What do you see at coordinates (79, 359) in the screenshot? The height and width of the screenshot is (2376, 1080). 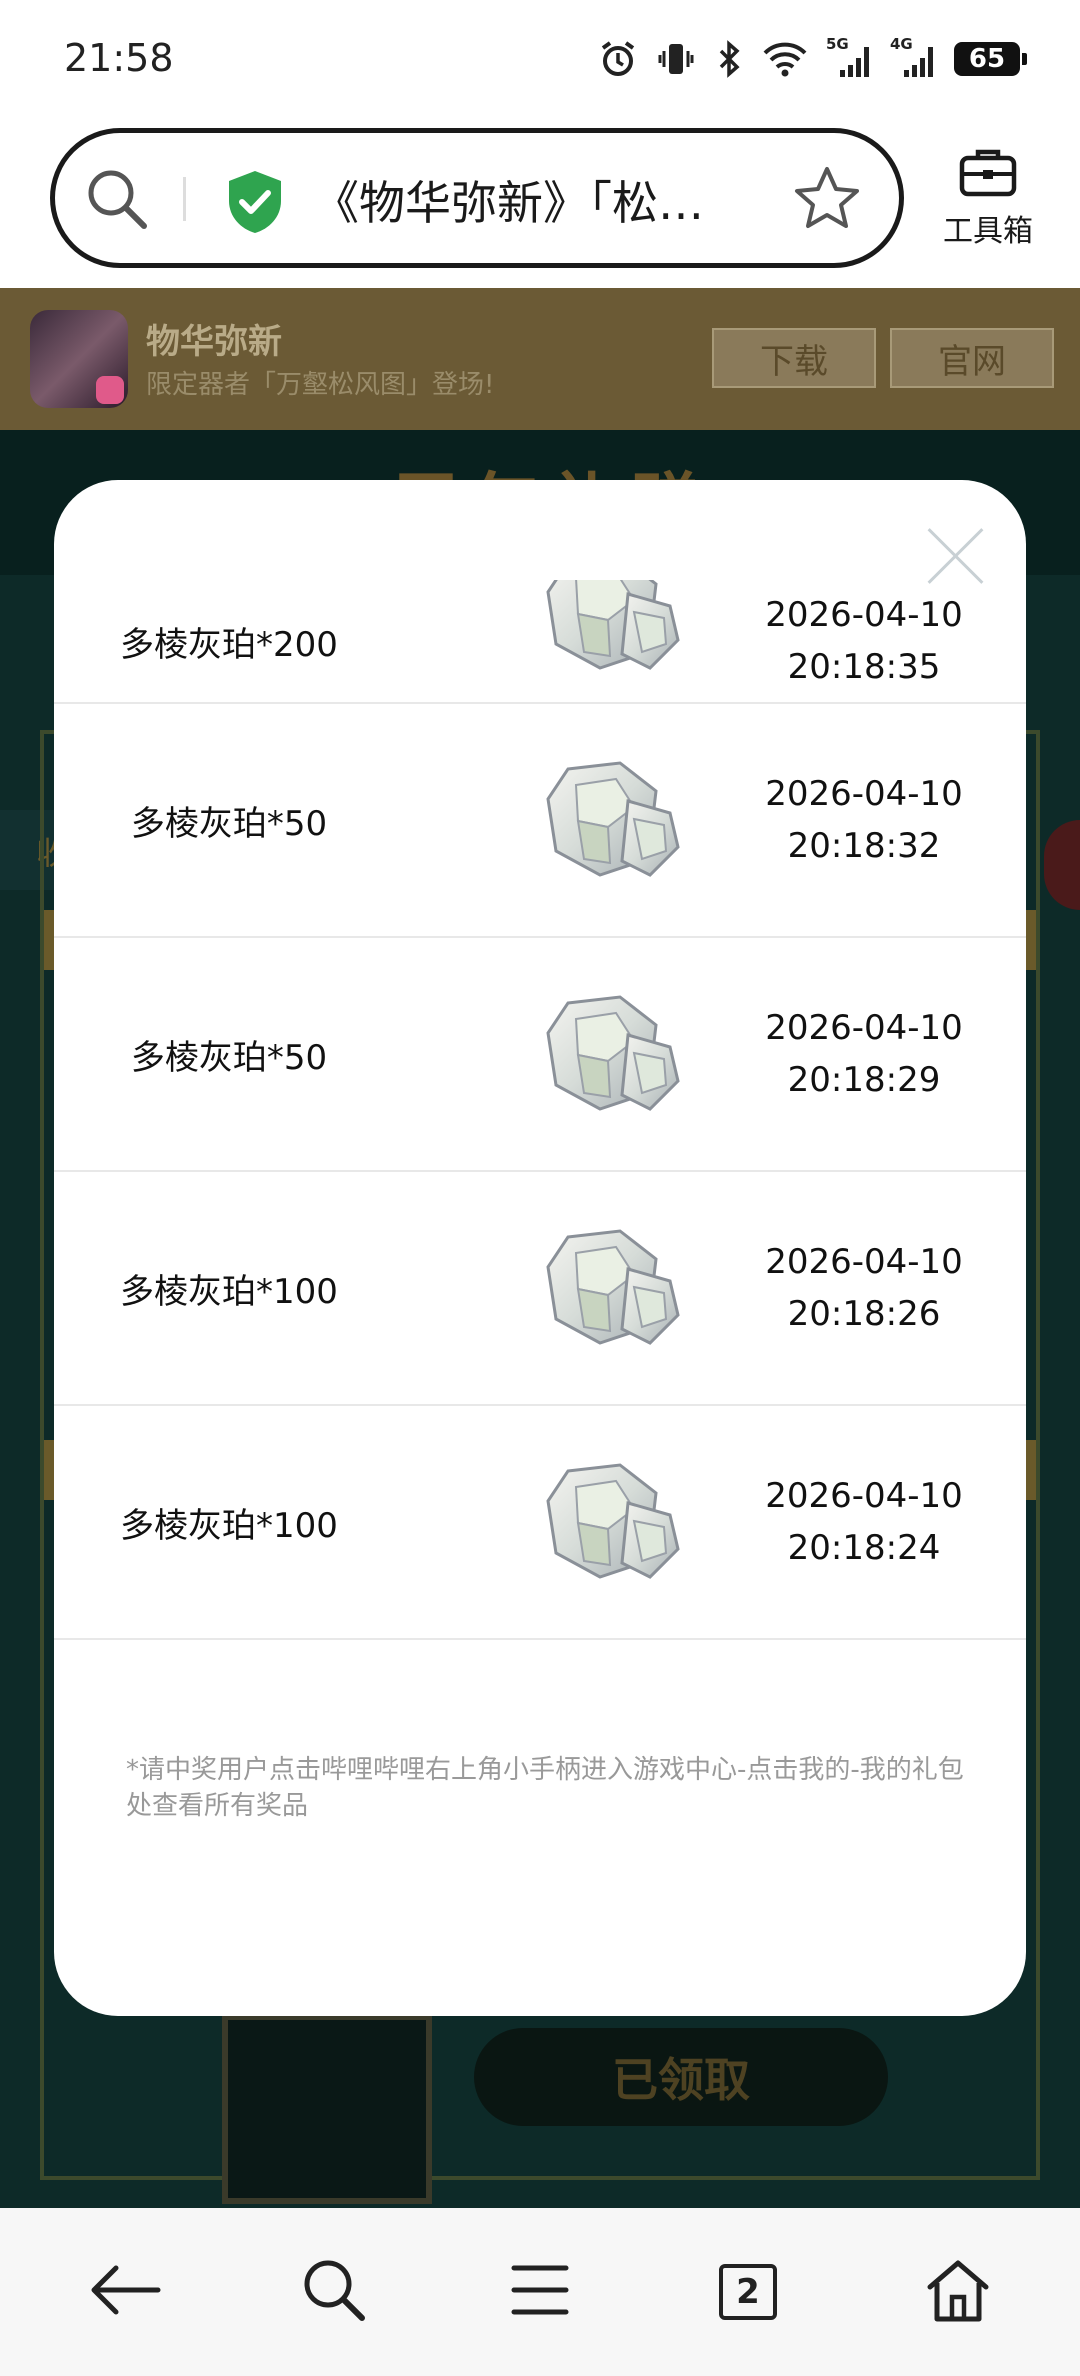 I see `app-icon` at bounding box center [79, 359].